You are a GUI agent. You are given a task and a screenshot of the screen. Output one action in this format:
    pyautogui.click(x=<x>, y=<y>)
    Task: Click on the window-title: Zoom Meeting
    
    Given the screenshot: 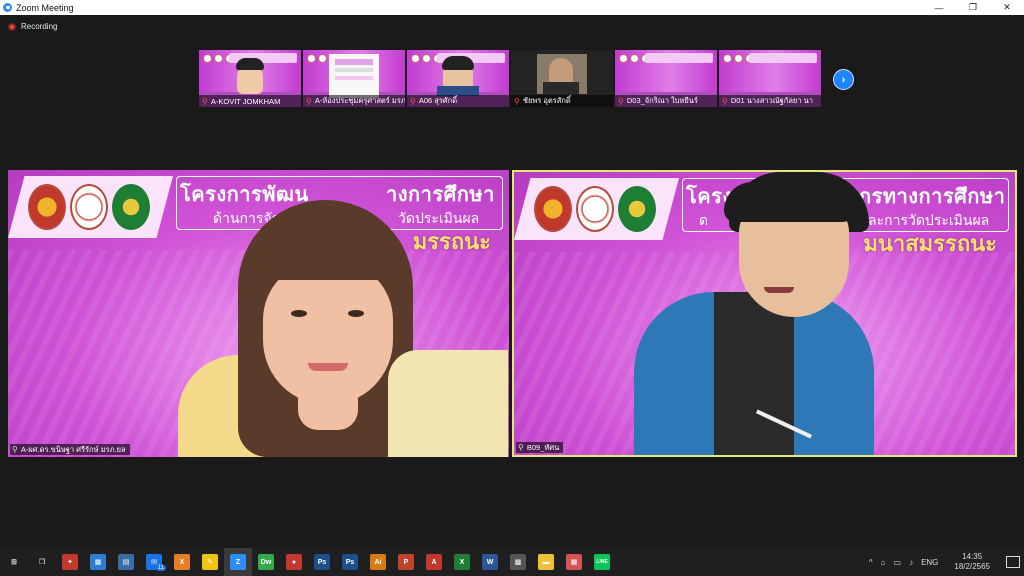 What is the action you would take?
    pyautogui.click(x=45, y=7)
    